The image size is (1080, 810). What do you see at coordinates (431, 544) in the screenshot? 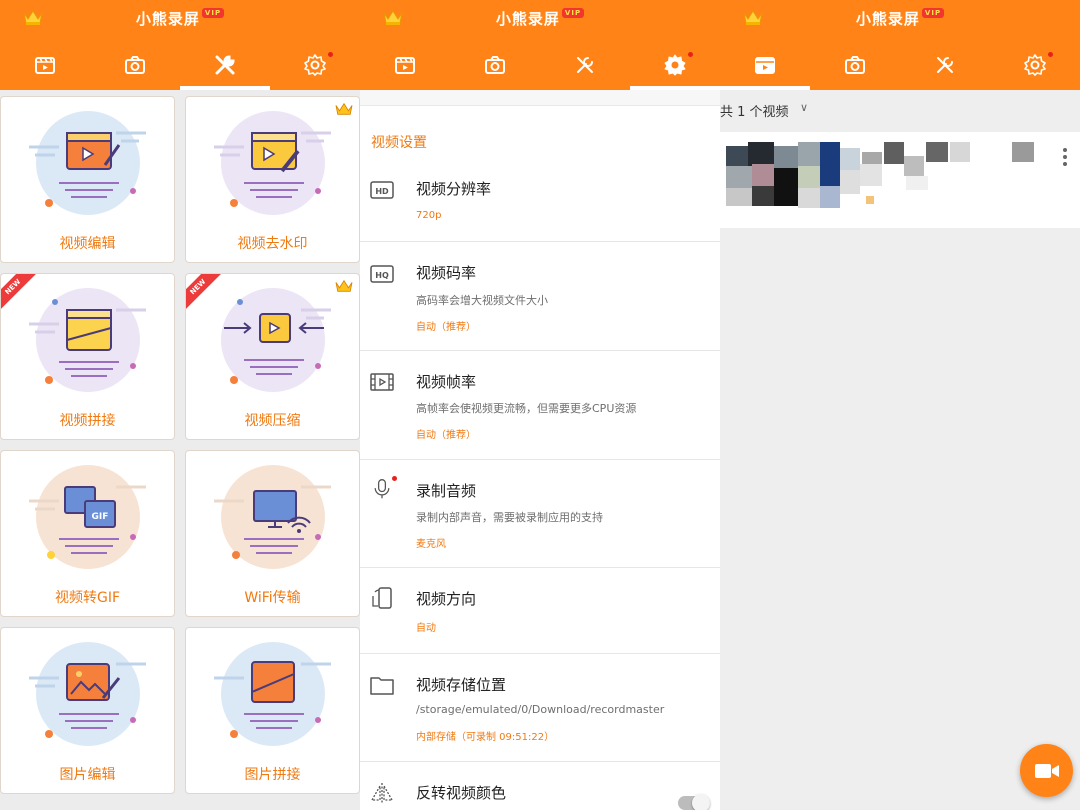
I see `setting-value: 麦克风` at bounding box center [431, 544].